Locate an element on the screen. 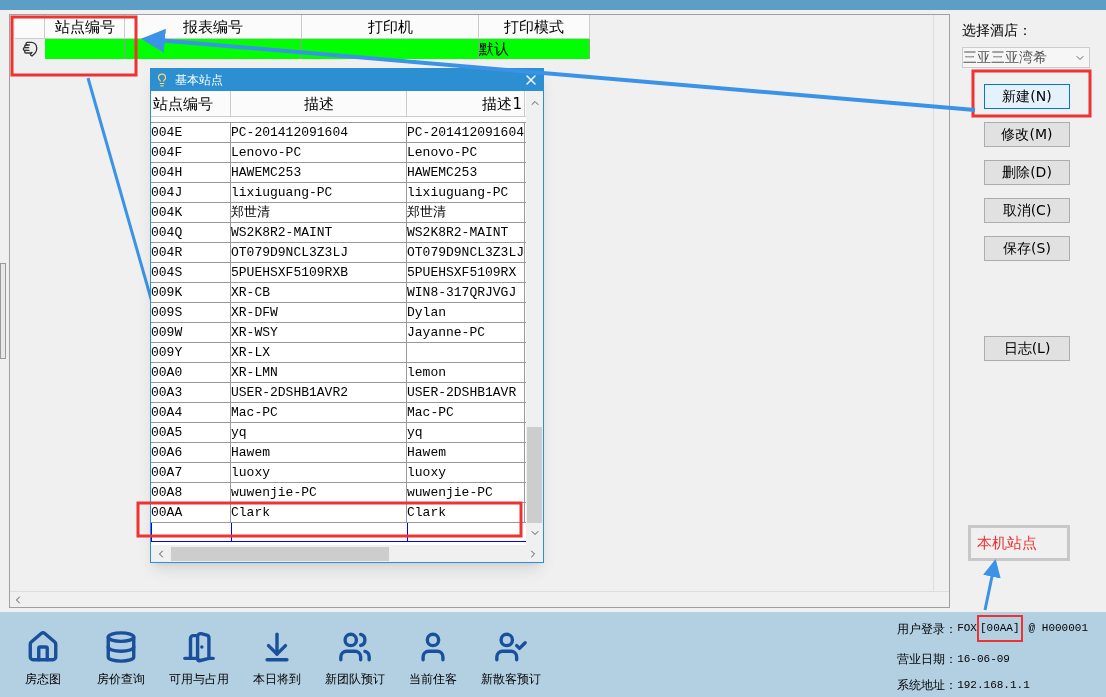 This screenshot has height=697, width=1106. table-cell: WIN8-317QRJVGJ is located at coordinates (466, 292).